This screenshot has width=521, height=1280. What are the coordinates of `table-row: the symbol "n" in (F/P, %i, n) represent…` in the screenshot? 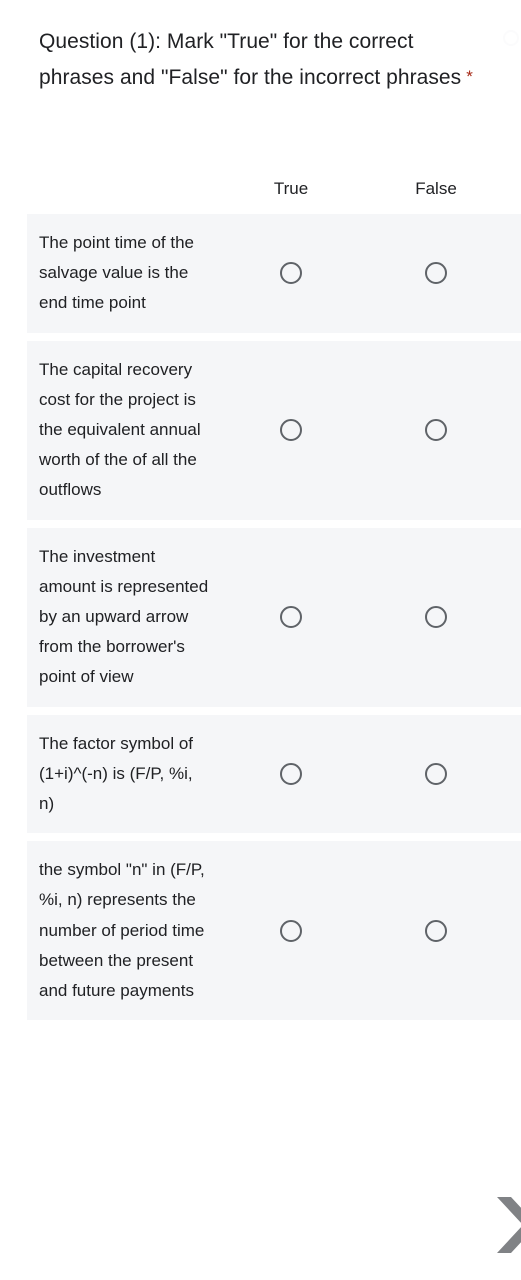 It's located at (274, 931).